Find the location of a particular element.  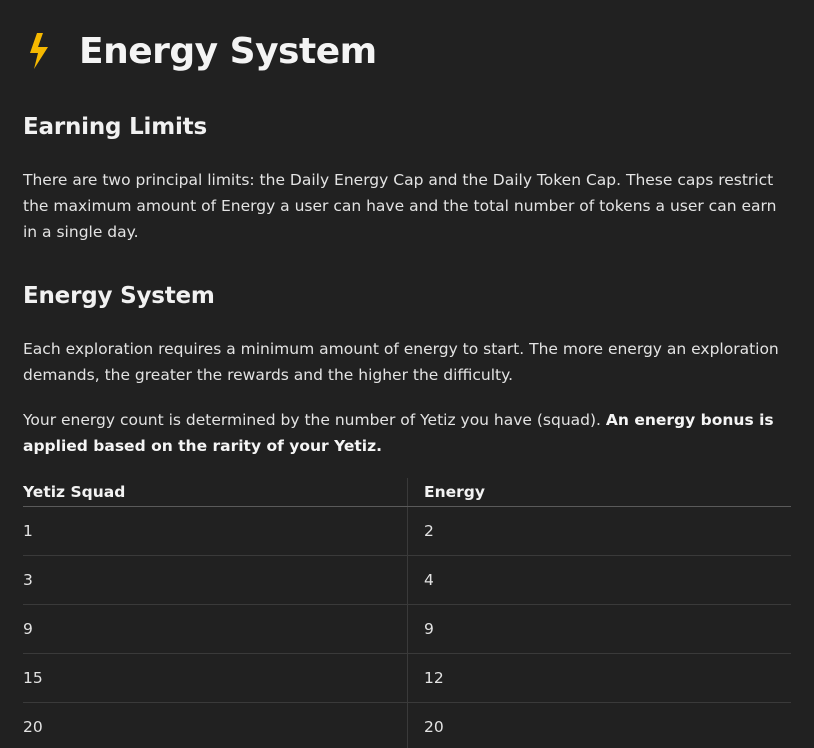

table-row: 1 2 is located at coordinates (407, 531).